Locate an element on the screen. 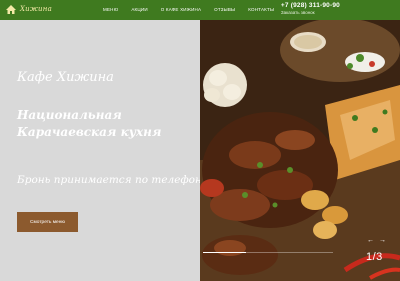 Image resolution: width=400 pixels, height=281 pixels. callback-link: Заказать звонок is located at coordinates (310, 12).